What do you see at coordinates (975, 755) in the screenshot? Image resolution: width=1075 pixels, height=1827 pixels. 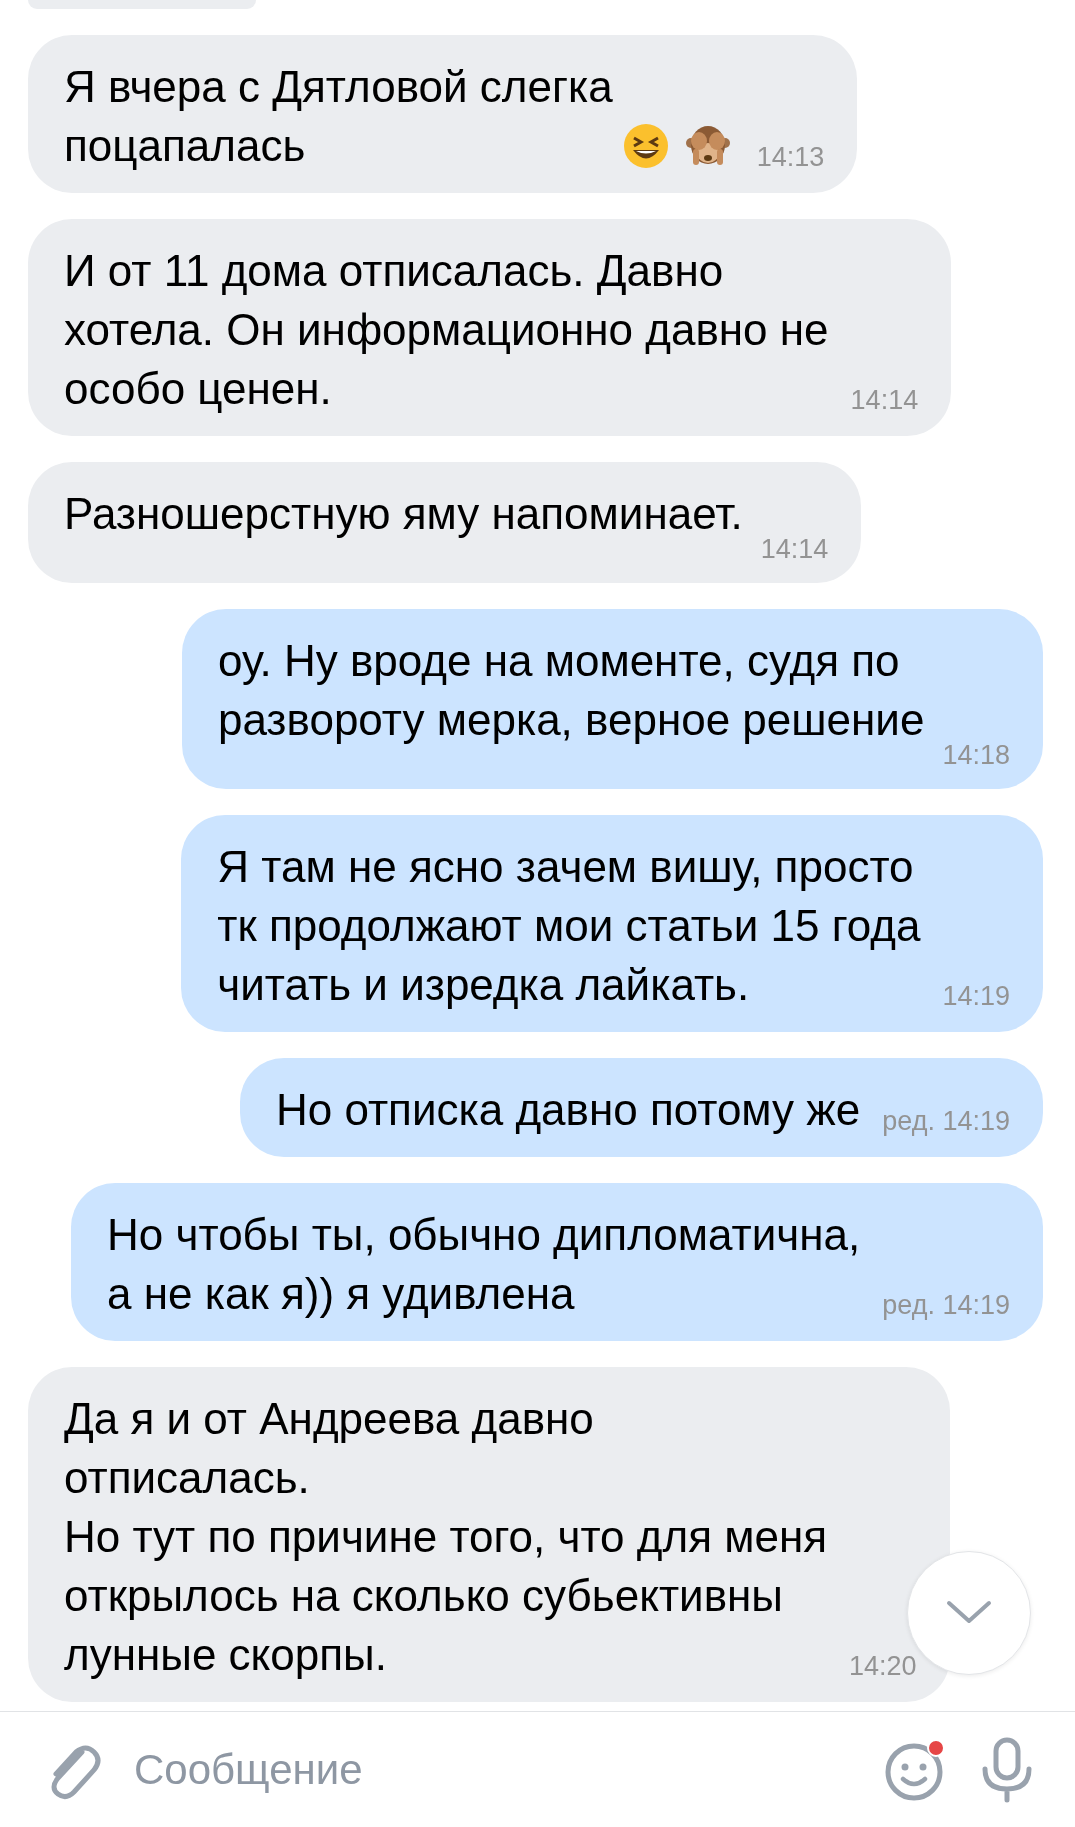 I see `message-time: 14:18` at bounding box center [975, 755].